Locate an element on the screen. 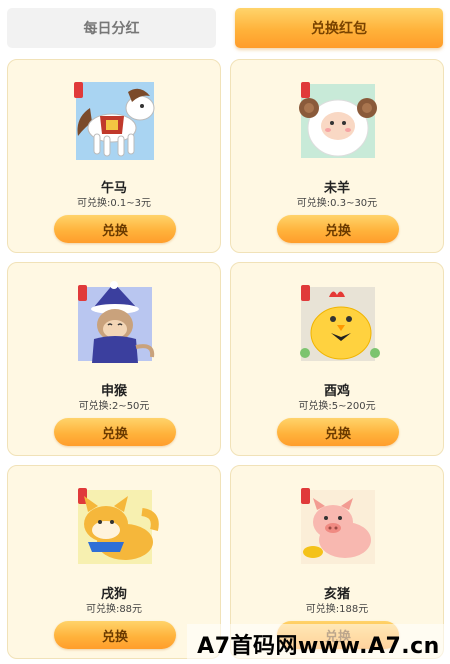 The image size is (450, 664). redeem-button-sheep: 兑换 is located at coordinates (338, 229).